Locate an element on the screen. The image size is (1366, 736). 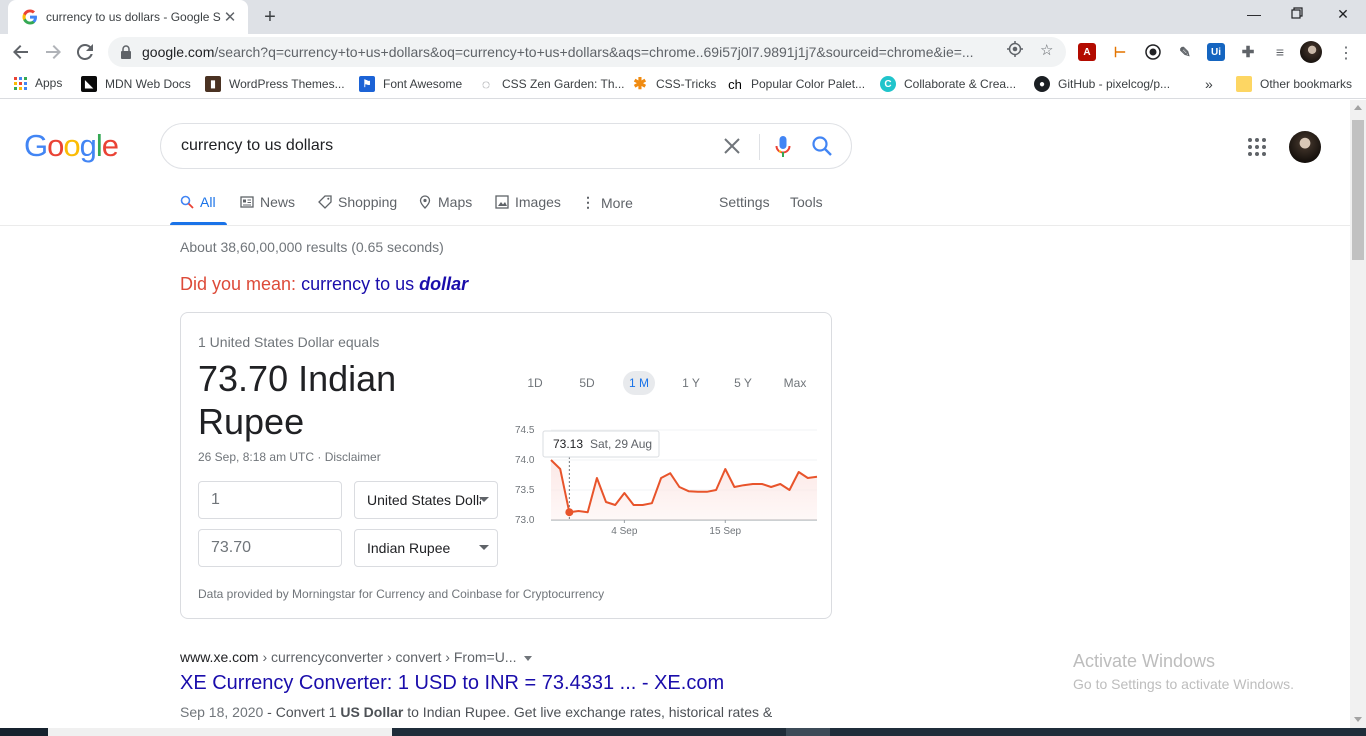
browser-tab-active: currency to us dollars - Google S ✕ is located at coordinates (128, 17).